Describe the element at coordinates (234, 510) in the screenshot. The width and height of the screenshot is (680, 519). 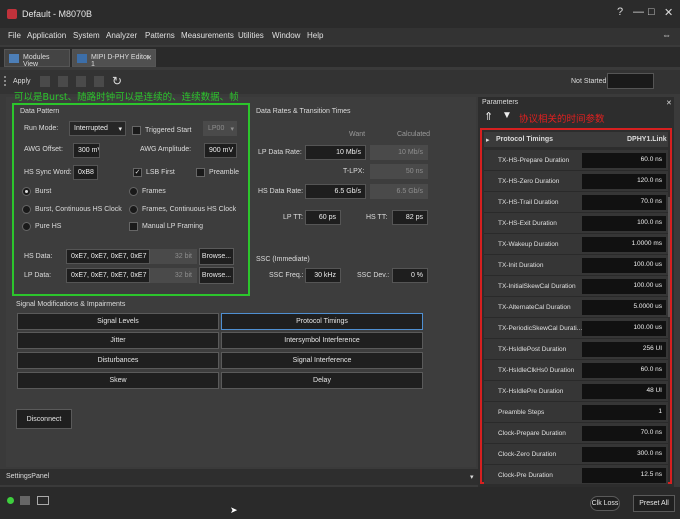
I see `mouse-cursor-icon: ➤` at that location.